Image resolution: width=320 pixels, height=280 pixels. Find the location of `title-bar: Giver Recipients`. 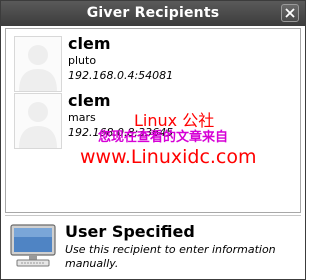

title-bar: Giver Recipients is located at coordinates (153, 13).